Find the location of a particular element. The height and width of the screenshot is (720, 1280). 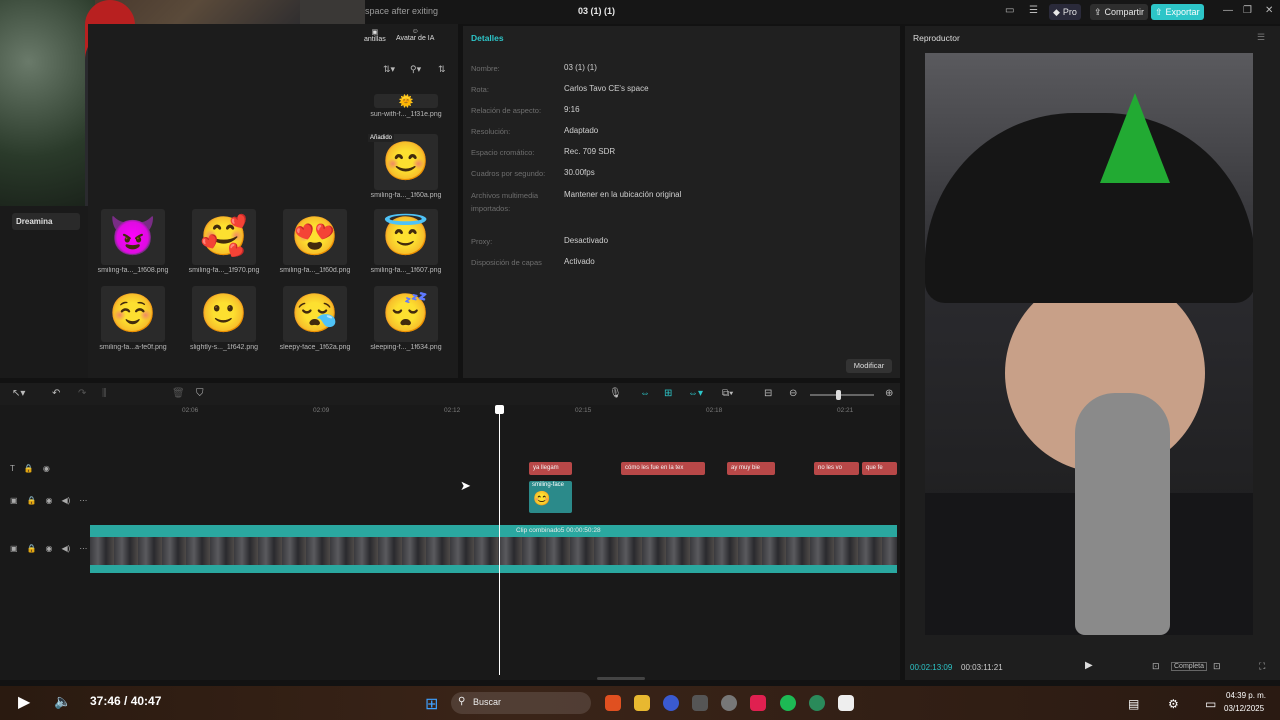

emoji-image: 😪 is located at coordinates (315, 314).